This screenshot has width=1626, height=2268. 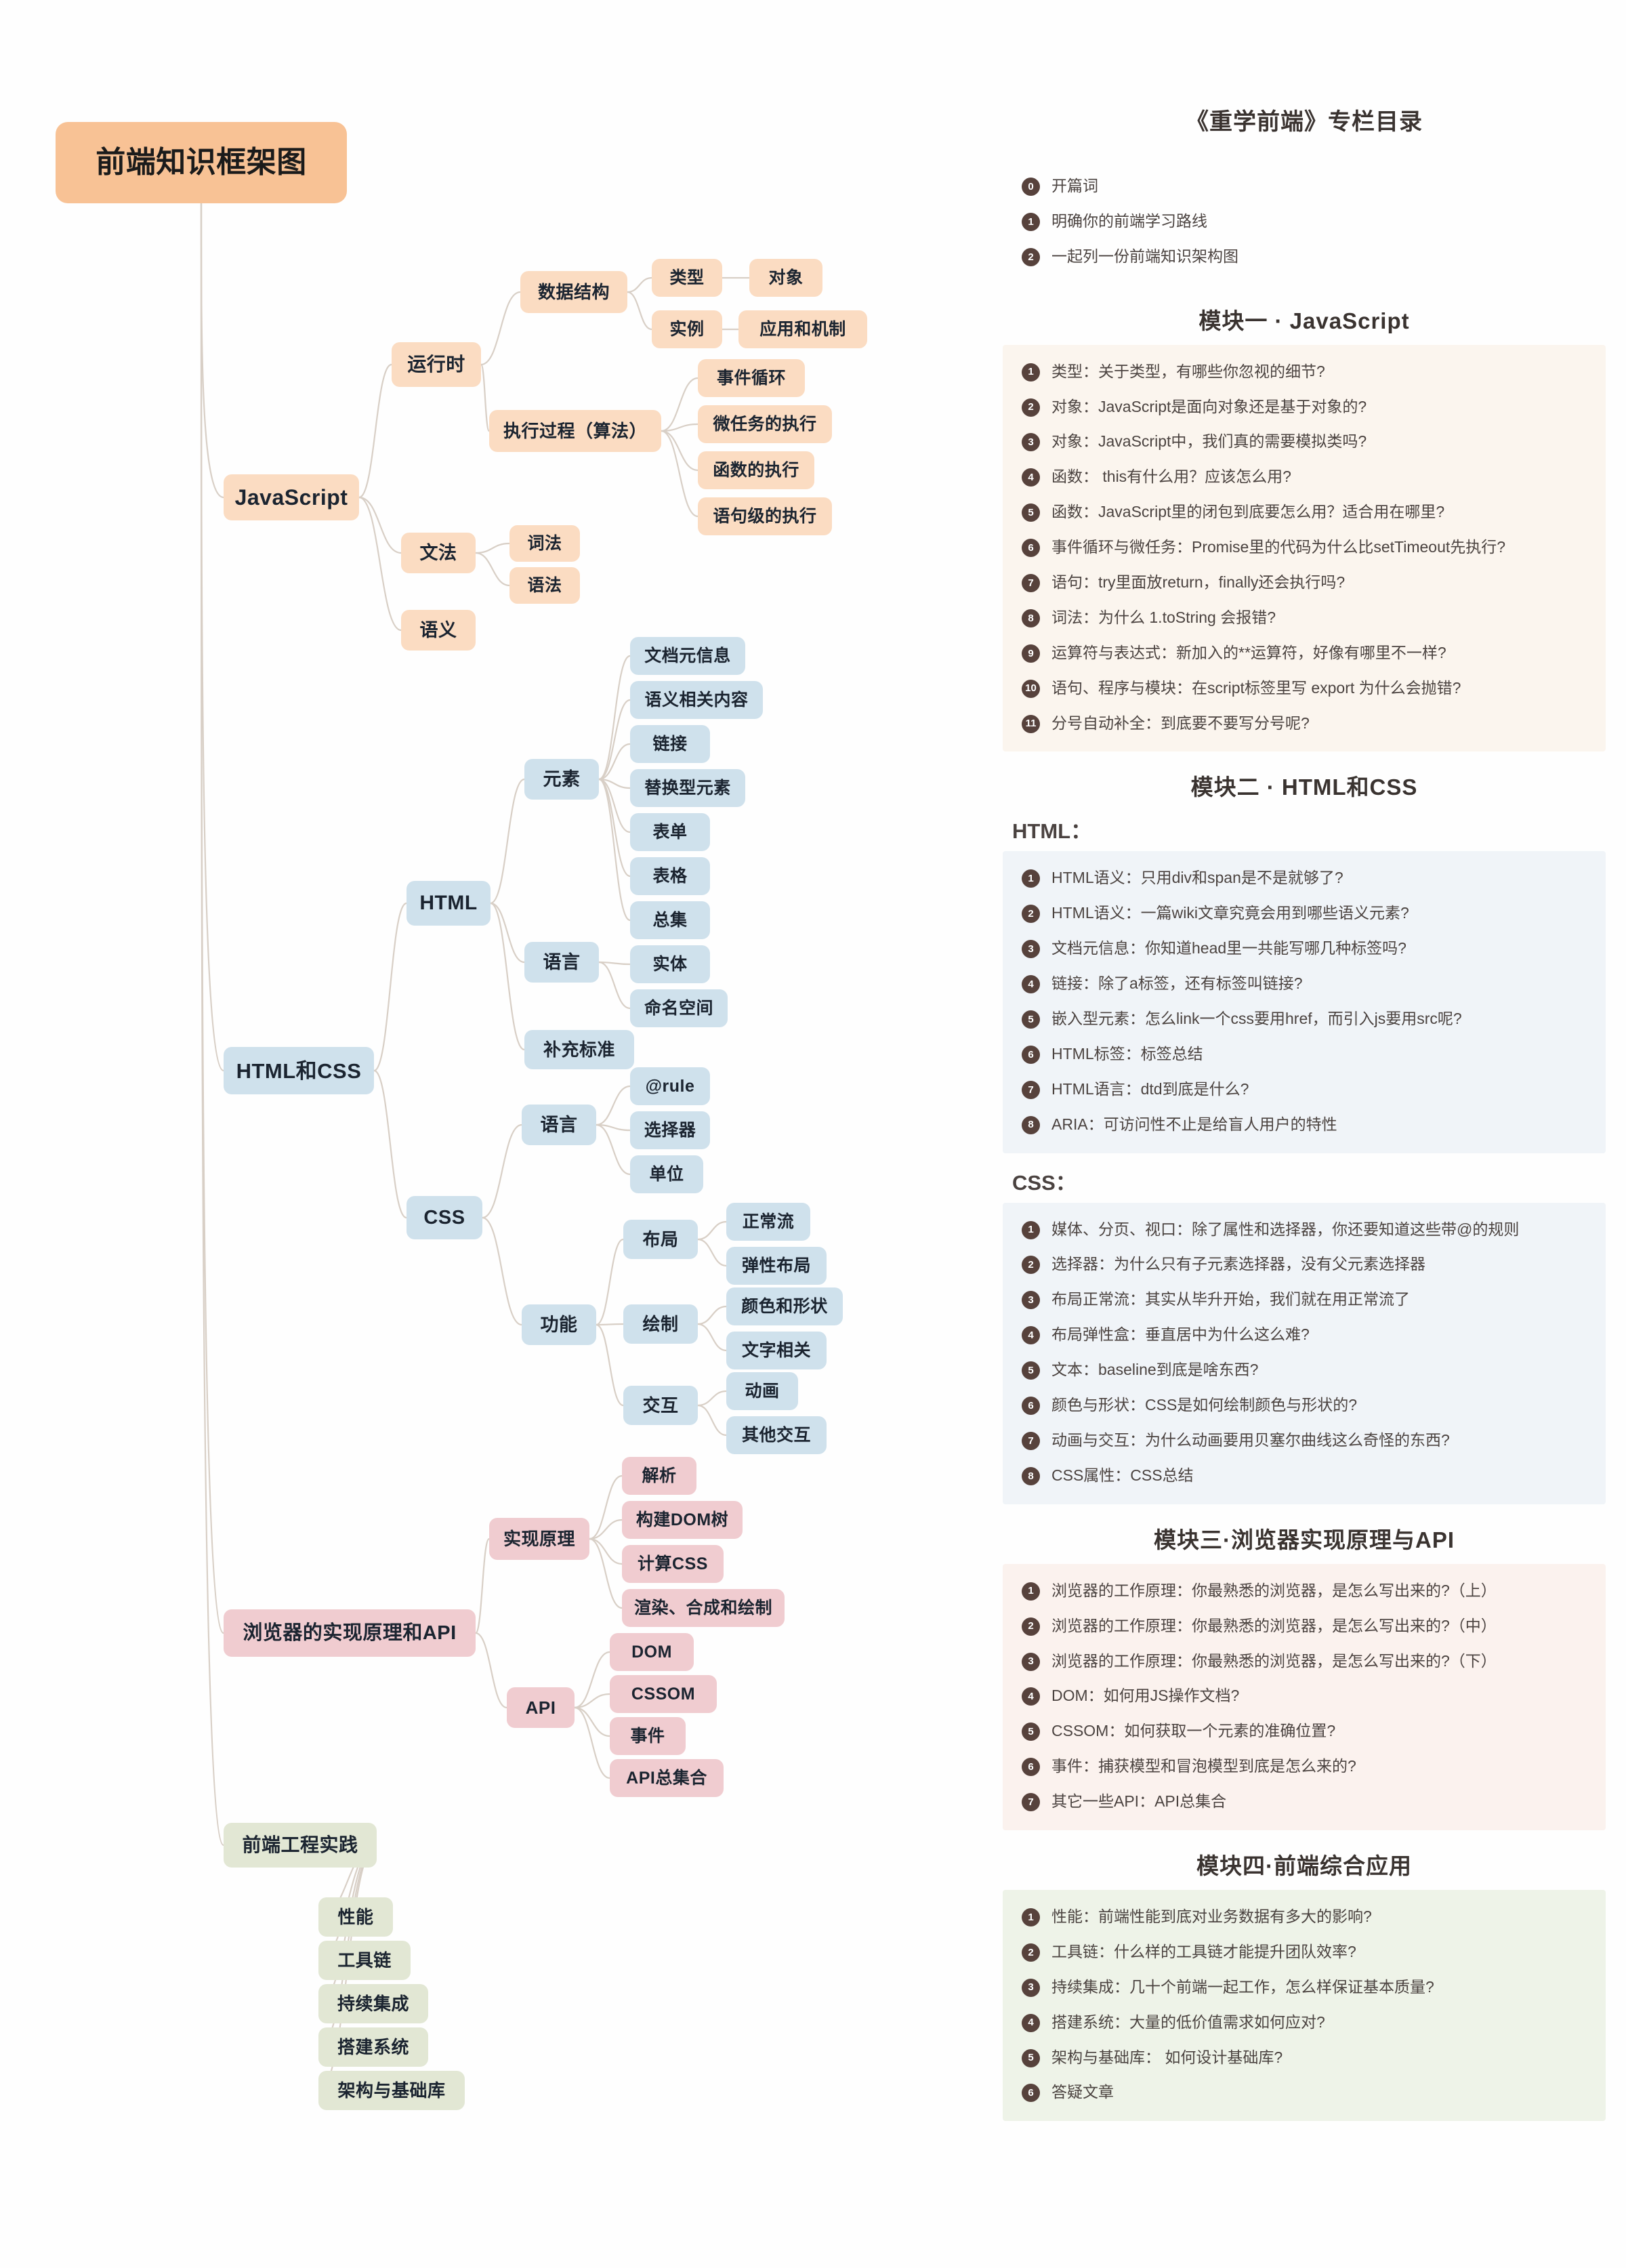 I want to click on toc-item: 7 HTML语言：dtd到底是什么?, so click(x=1304, y=1089).